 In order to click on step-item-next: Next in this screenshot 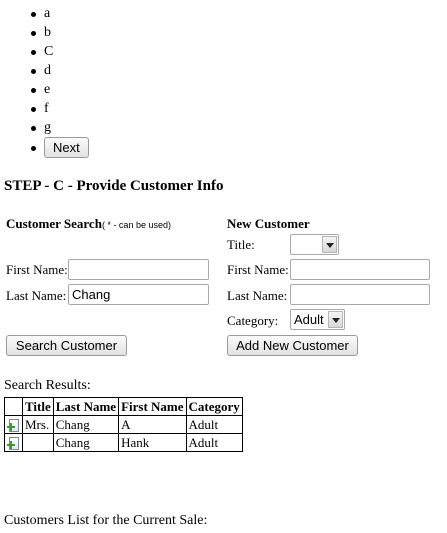, I will do `click(60, 148)`.